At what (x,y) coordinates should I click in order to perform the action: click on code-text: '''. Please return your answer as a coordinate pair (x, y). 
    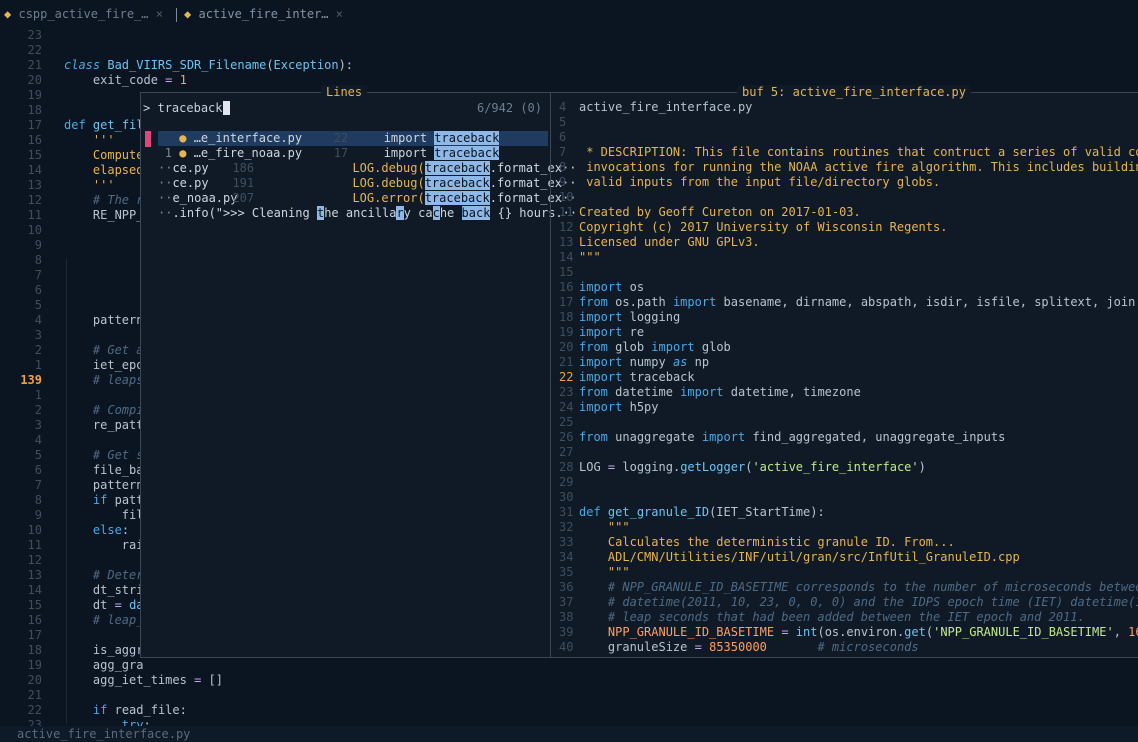
    Looking at the image, I should click on (103, 140).